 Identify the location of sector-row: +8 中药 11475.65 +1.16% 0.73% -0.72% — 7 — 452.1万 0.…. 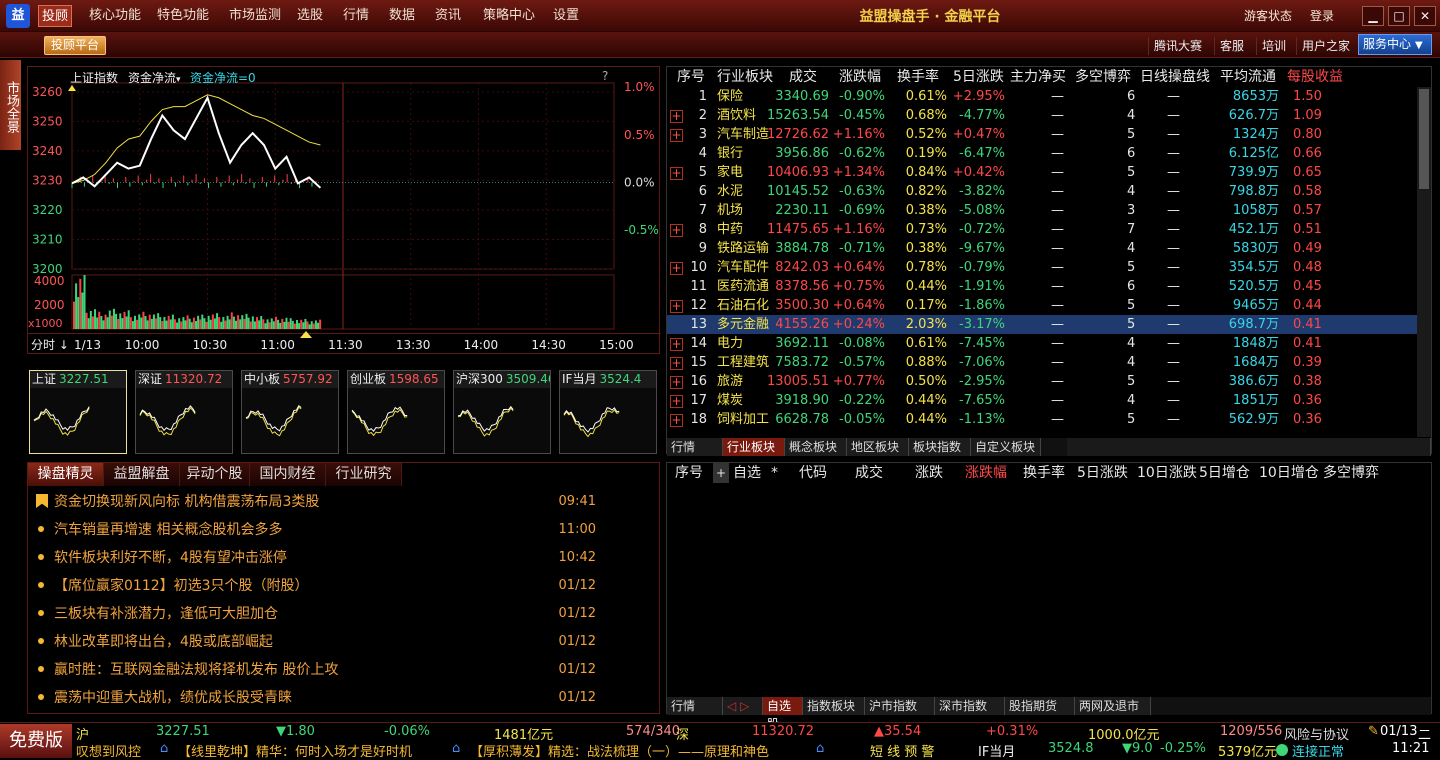
(1042, 229).